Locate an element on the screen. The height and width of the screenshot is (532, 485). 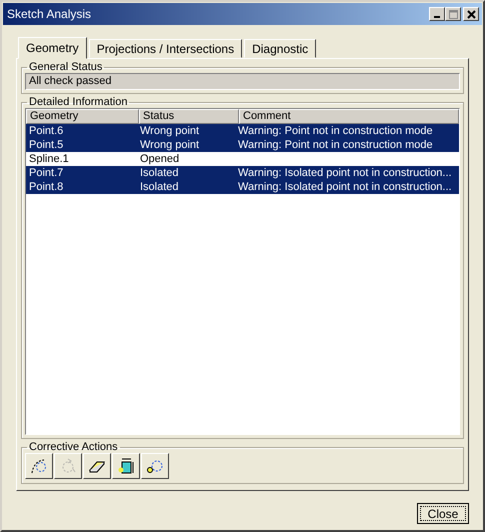
maximize-icon is located at coordinates (453, 14).